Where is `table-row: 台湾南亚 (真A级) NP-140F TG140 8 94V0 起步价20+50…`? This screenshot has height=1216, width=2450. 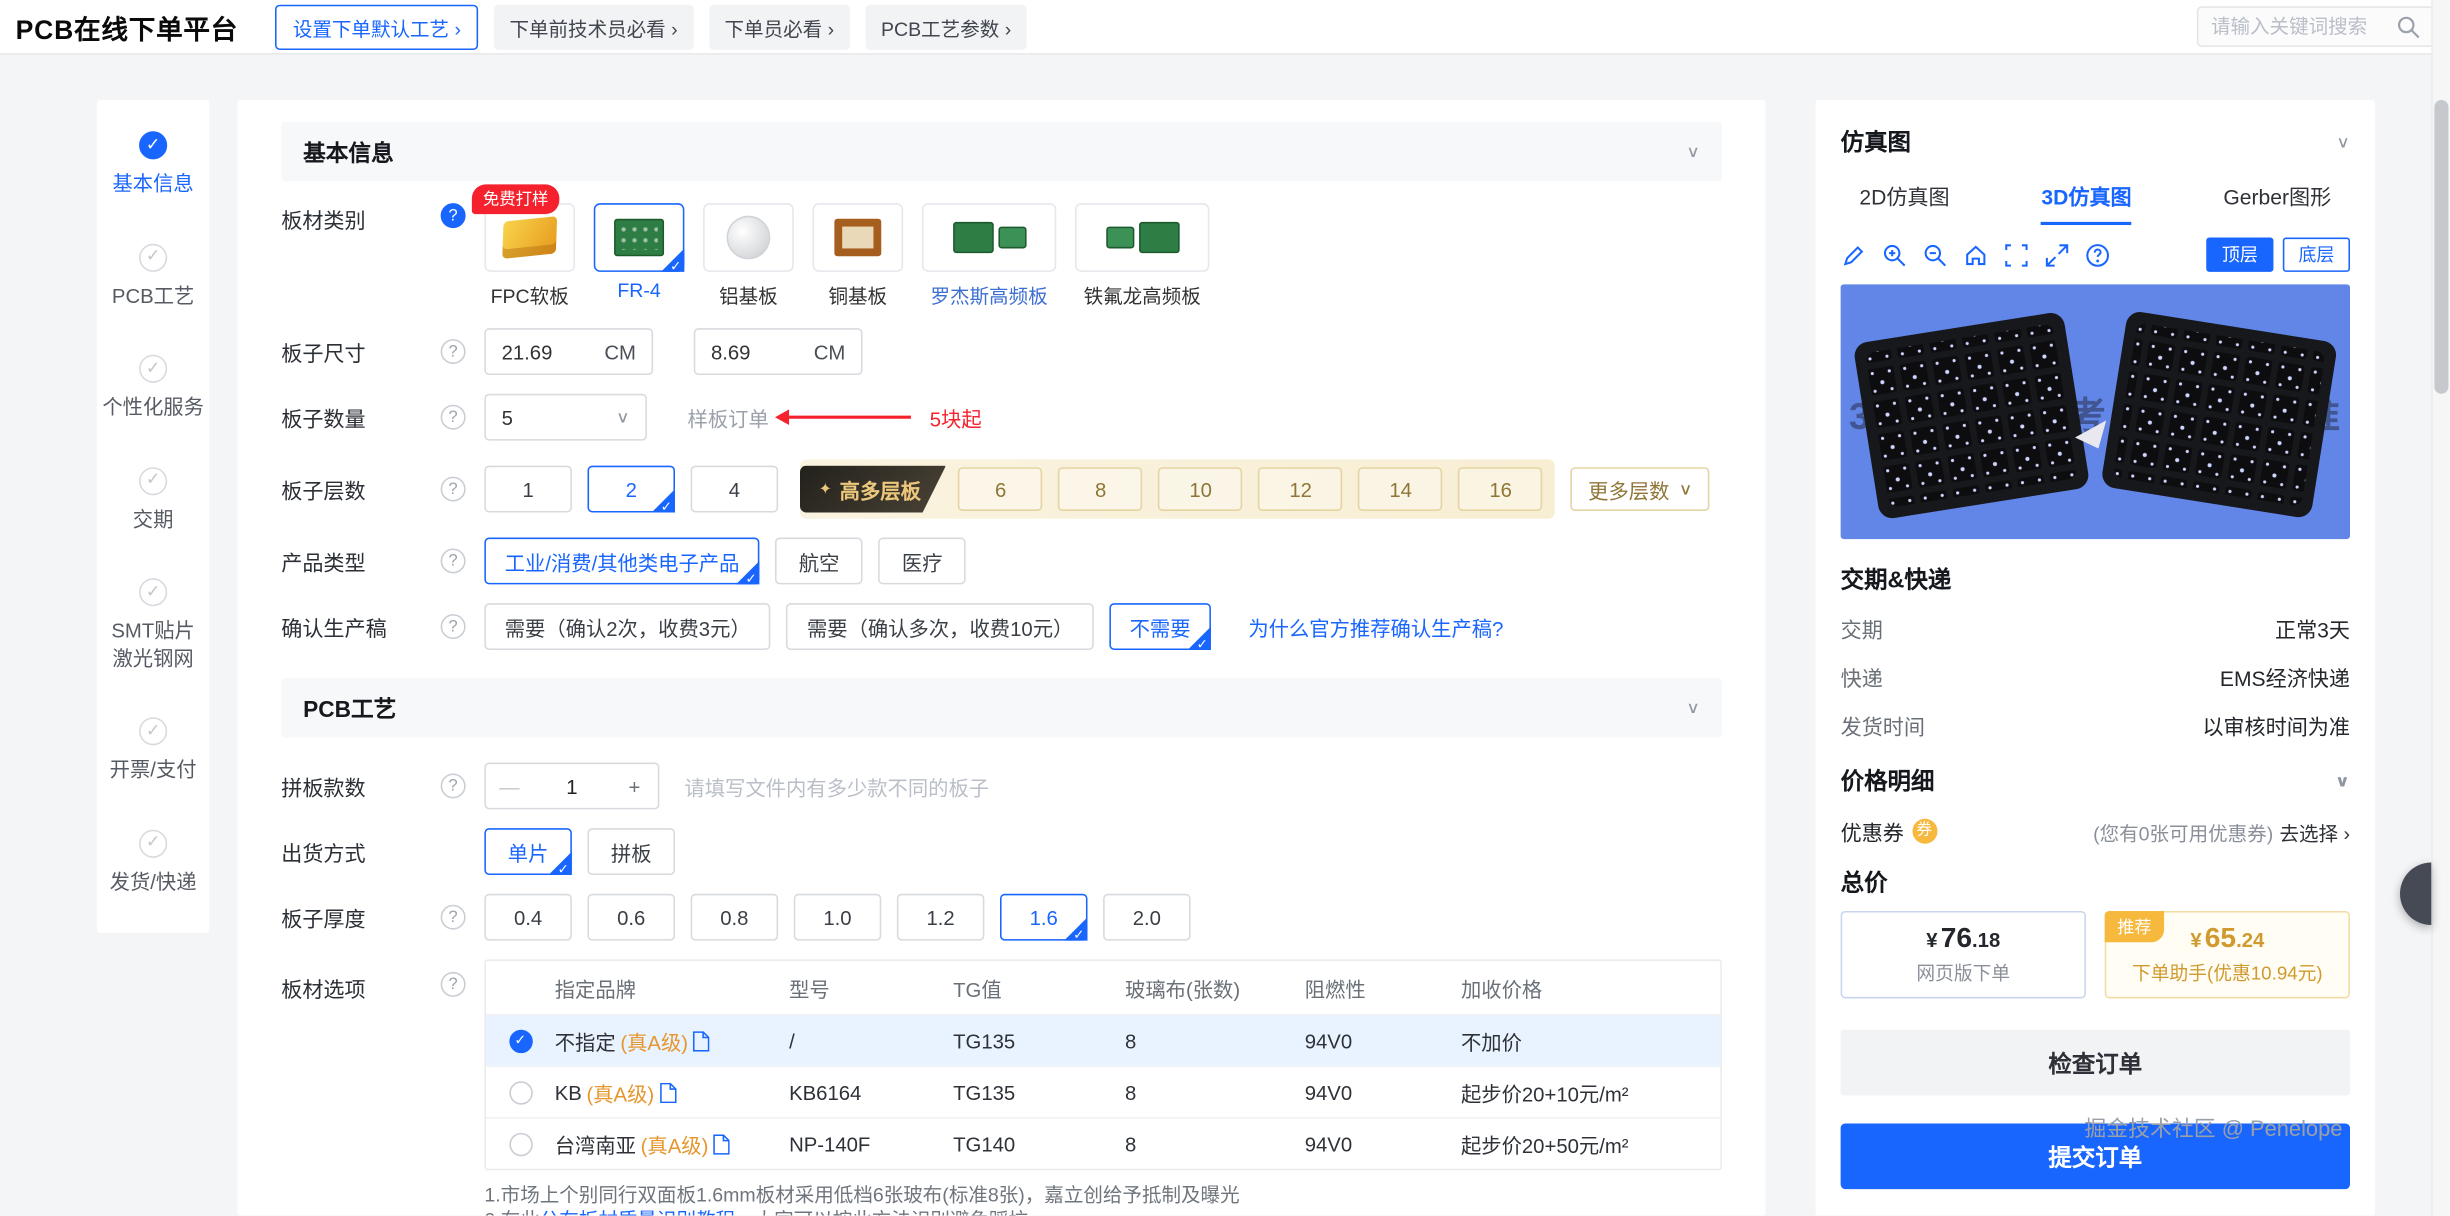
table-row: 台湾南亚 (真A级) NP-140F TG140 8 94V0 起步价20+50… is located at coordinates (1103, 1143).